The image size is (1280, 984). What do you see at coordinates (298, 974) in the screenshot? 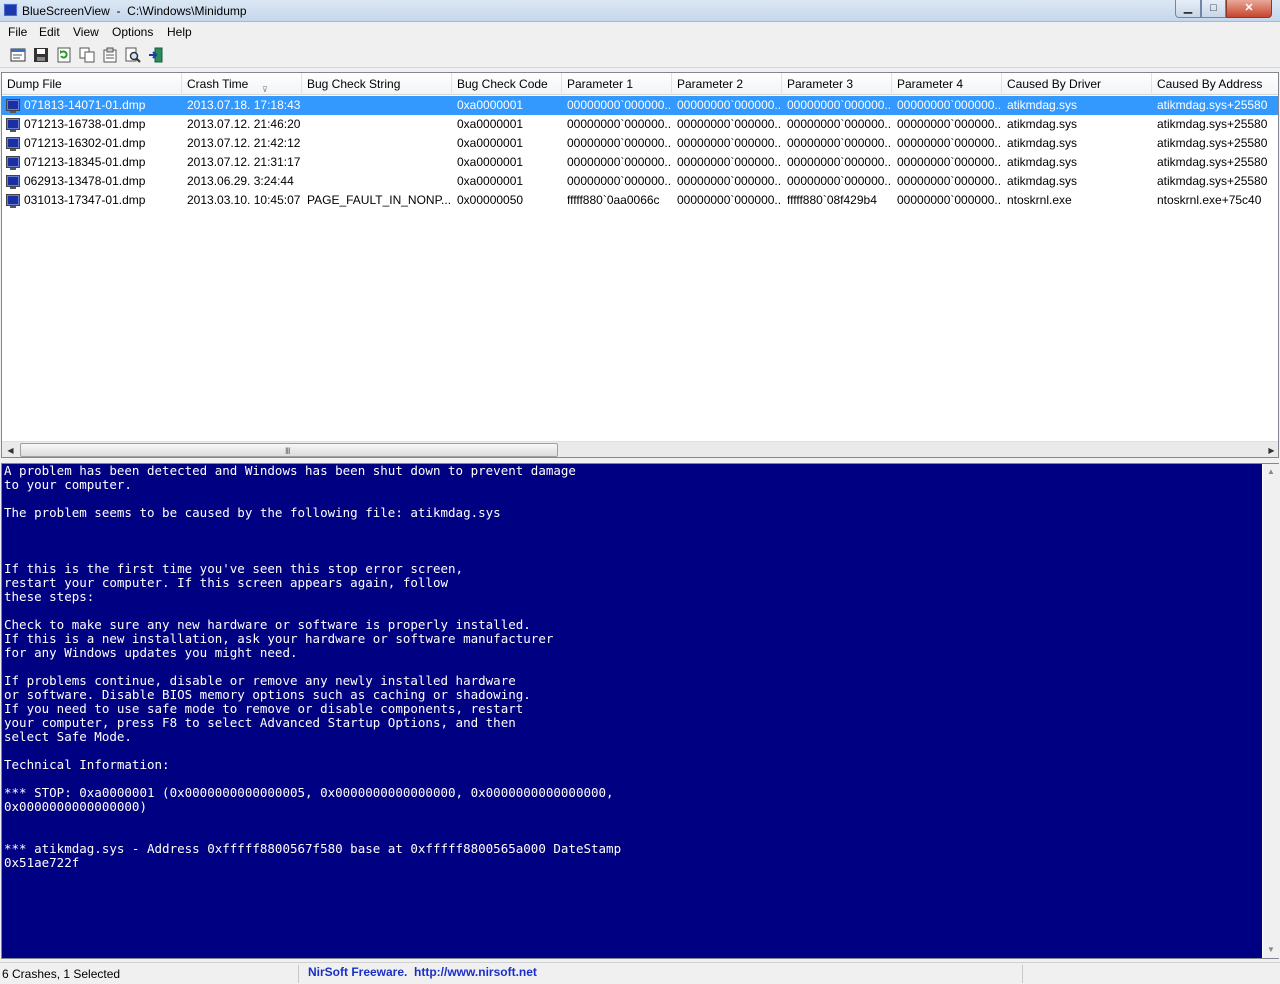
I see `status-divider` at bounding box center [298, 974].